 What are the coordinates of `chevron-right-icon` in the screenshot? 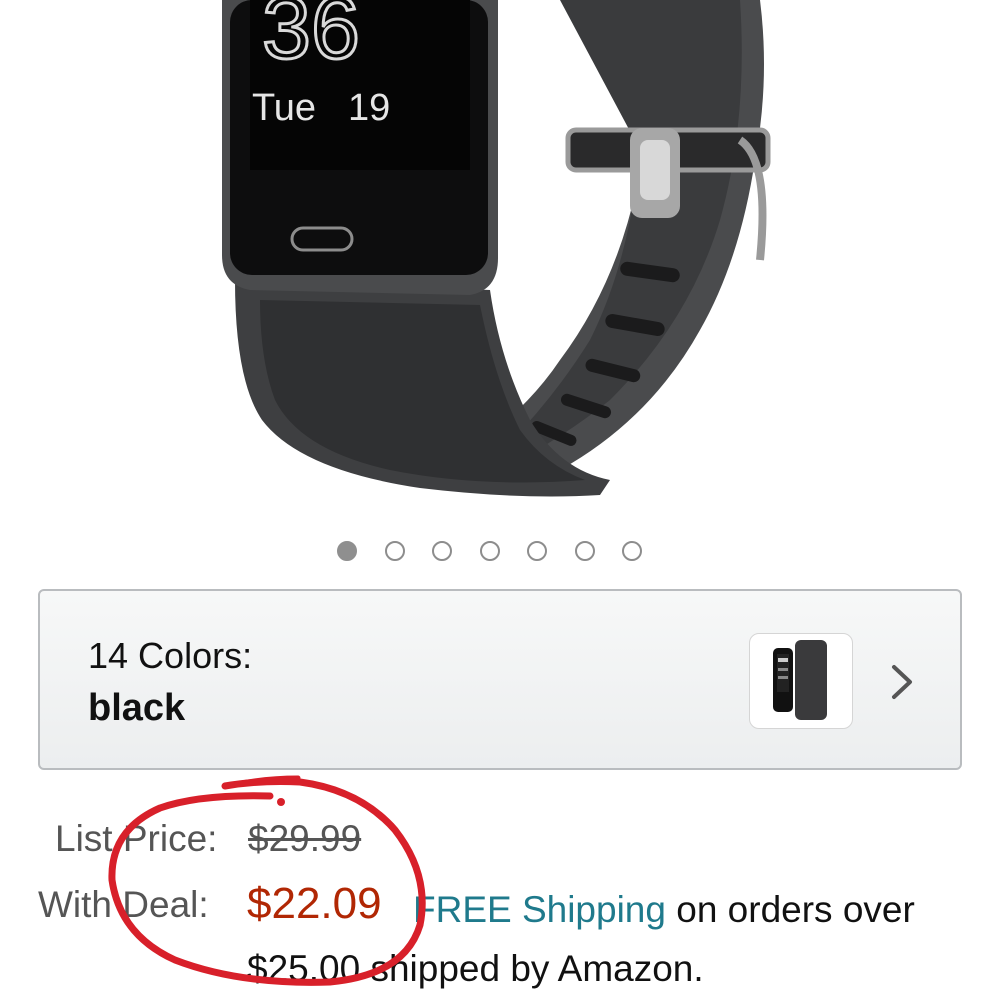 It's located at (902, 682).